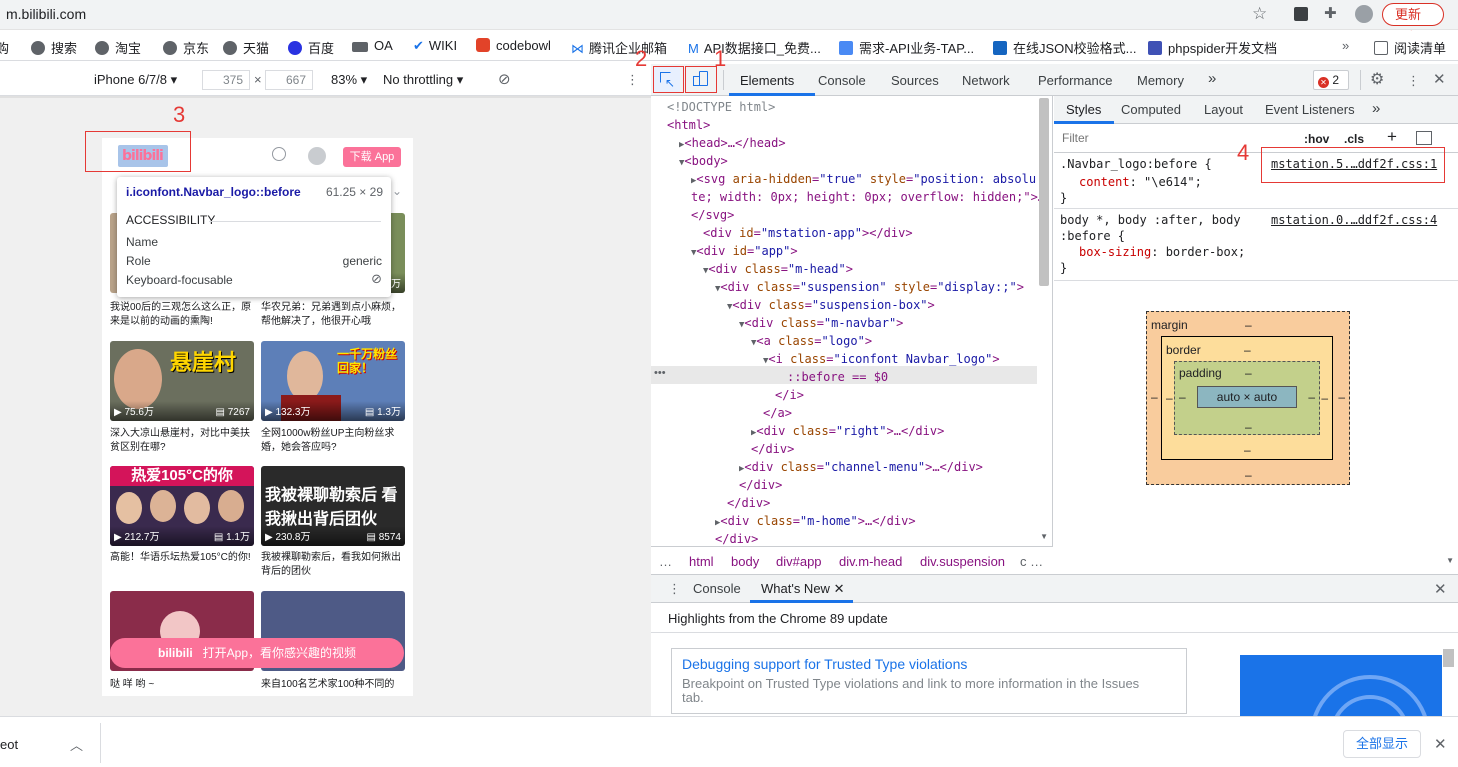  What do you see at coordinates (1331, 80) in the screenshot?
I see `error-badge: ✕ 2` at bounding box center [1331, 80].